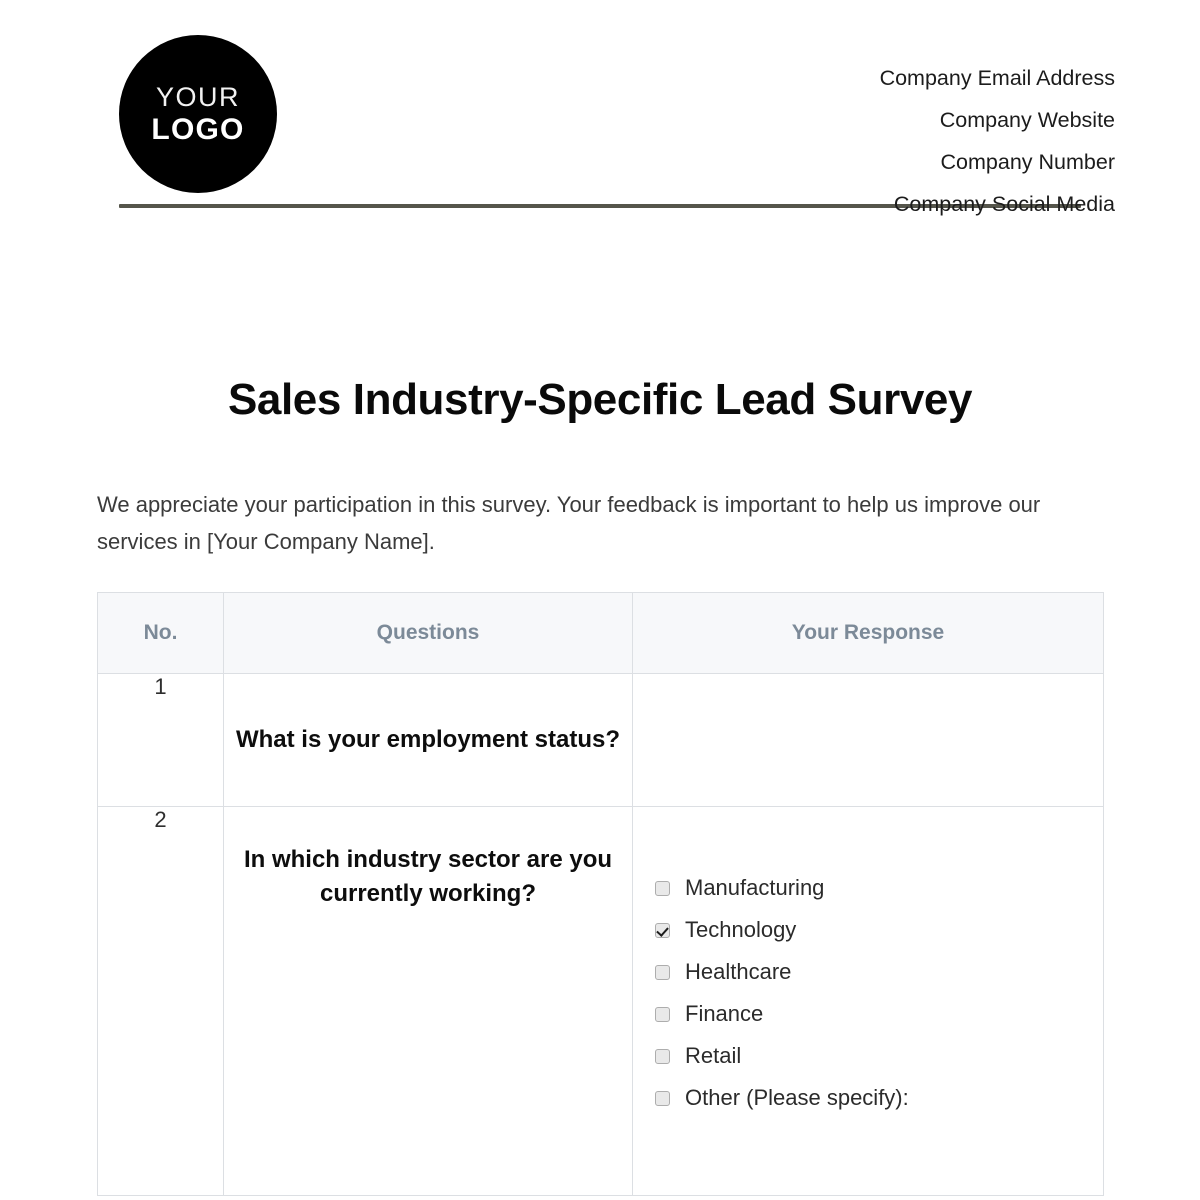  Describe the element at coordinates (160, 1001) in the screenshot. I see `row-number: 2` at that location.